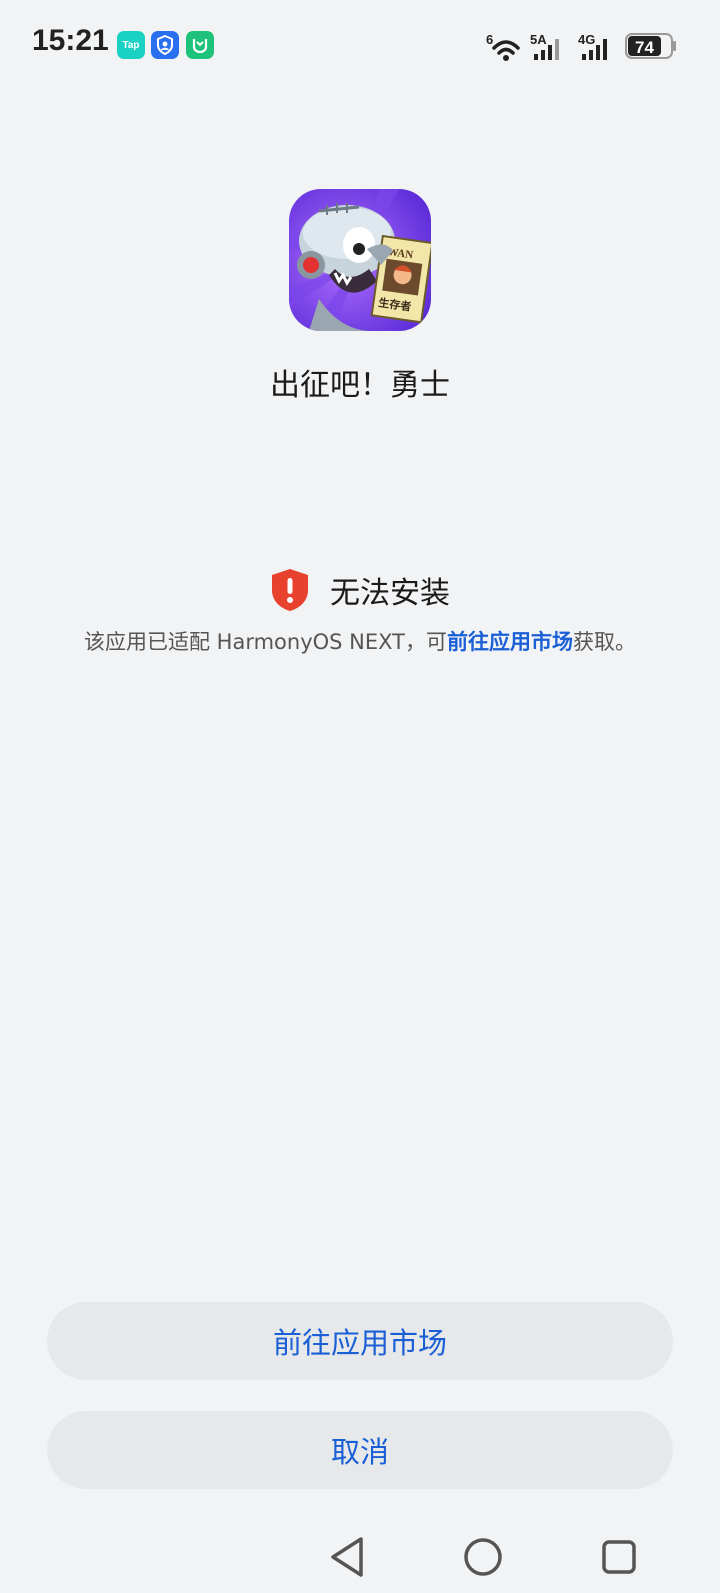  I want to click on recents-button, so click(619, 1557).